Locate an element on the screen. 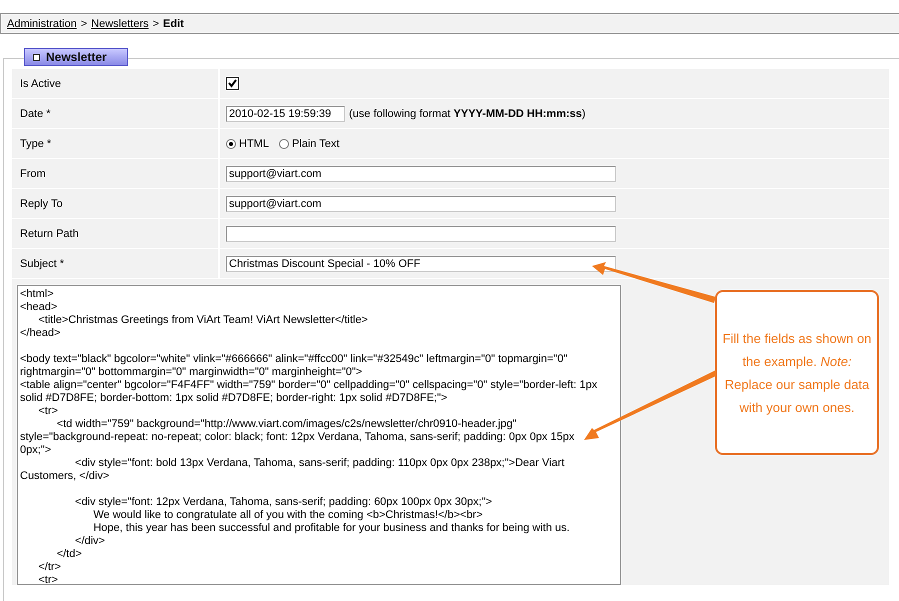 This screenshot has width=899, height=601. breadcrumb-link: Newsletters is located at coordinates (120, 24).